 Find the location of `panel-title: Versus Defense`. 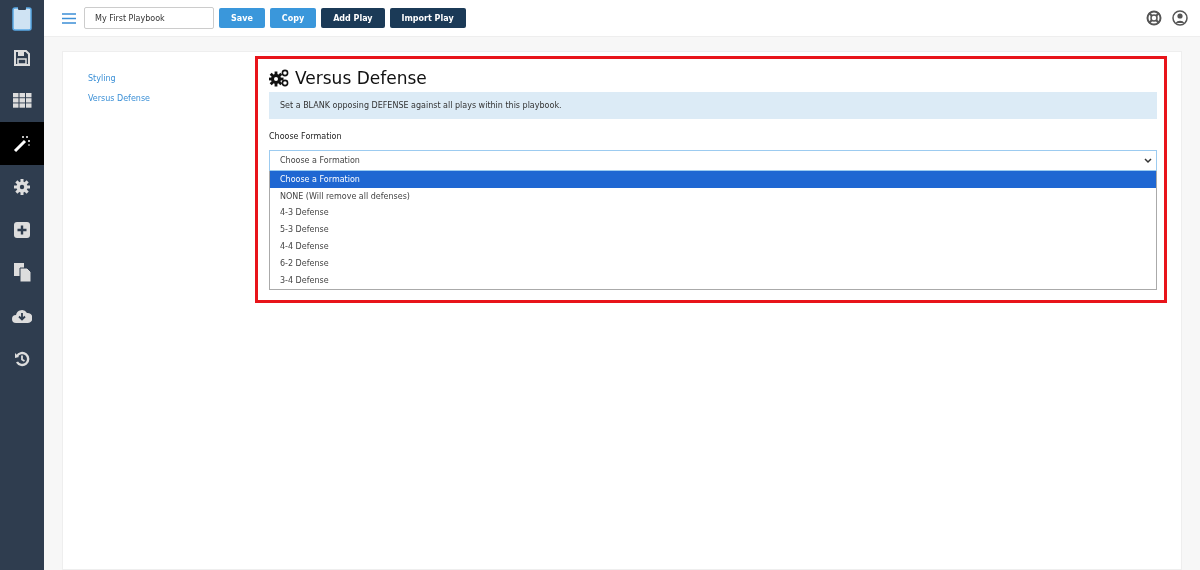

panel-title: Versus Defense is located at coordinates (361, 78).